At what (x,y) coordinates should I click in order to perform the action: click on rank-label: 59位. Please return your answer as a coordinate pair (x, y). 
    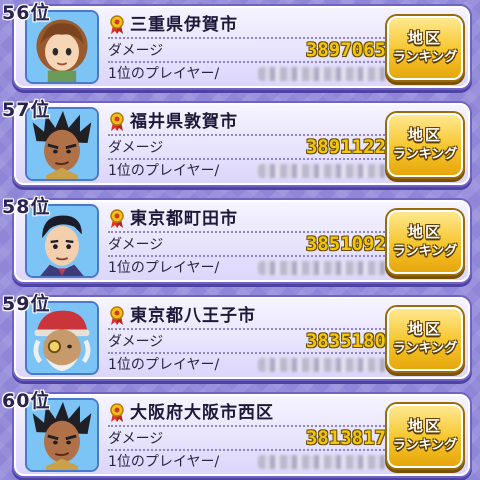
    Looking at the image, I should click on (26, 304).